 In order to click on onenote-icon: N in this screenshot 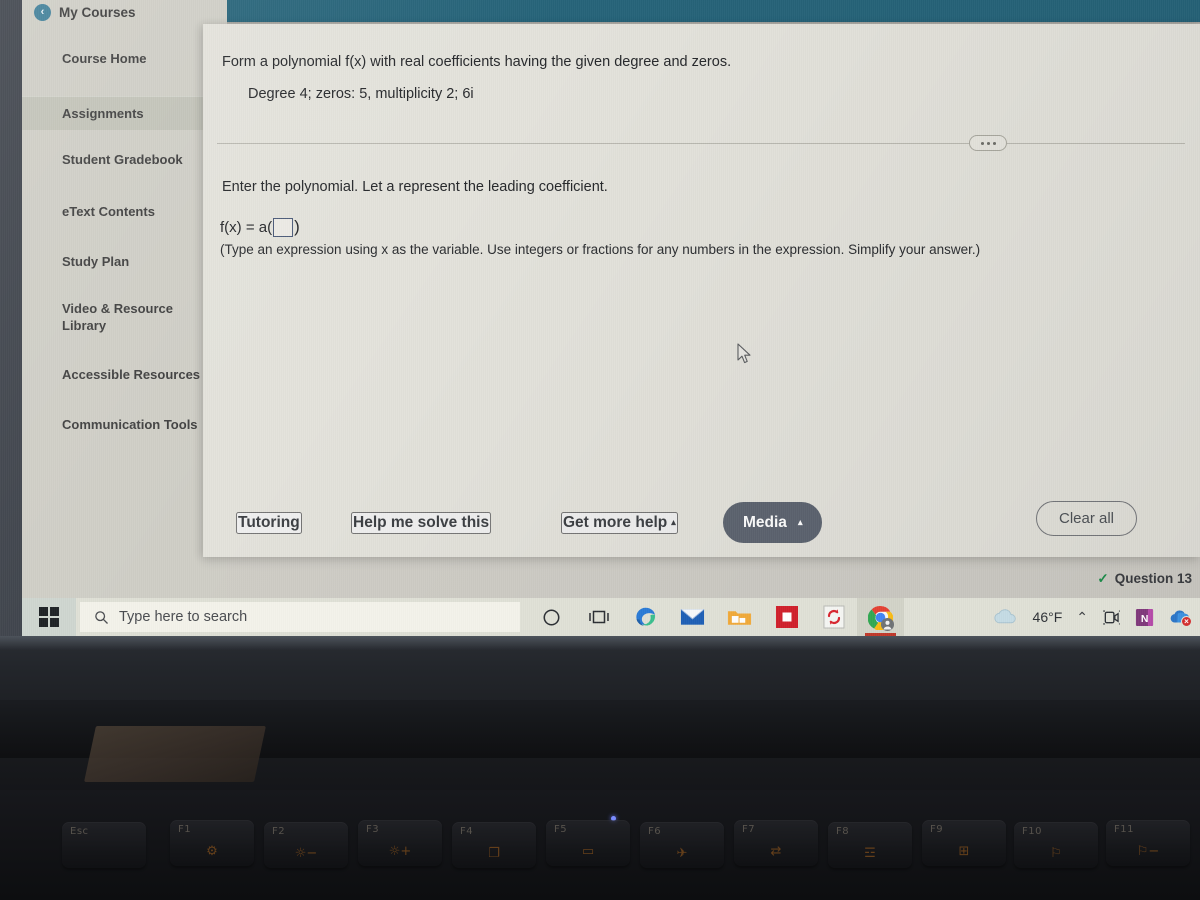, I will do `click(1144, 617)`.